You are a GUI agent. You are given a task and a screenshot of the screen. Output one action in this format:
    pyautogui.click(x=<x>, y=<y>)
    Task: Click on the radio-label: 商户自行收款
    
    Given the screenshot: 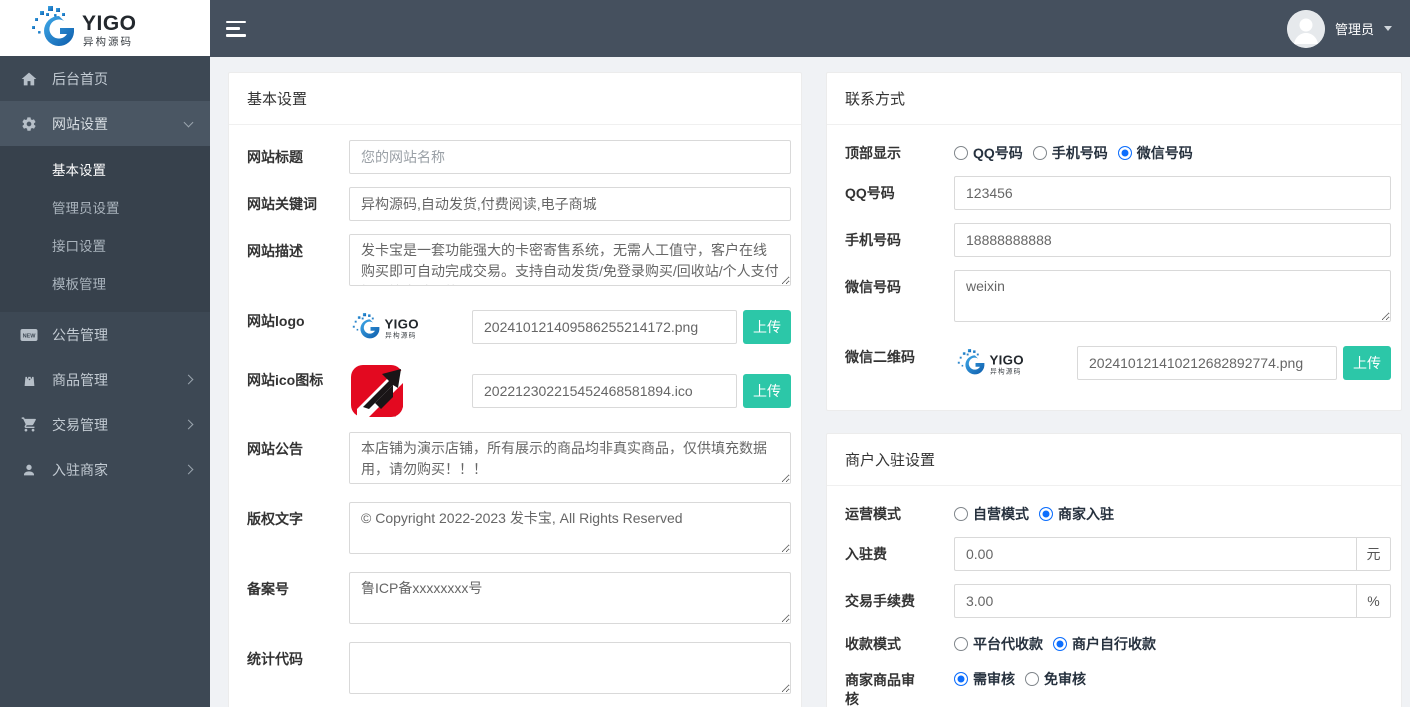 What is the action you would take?
    pyautogui.click(x=1114, y=643)
    